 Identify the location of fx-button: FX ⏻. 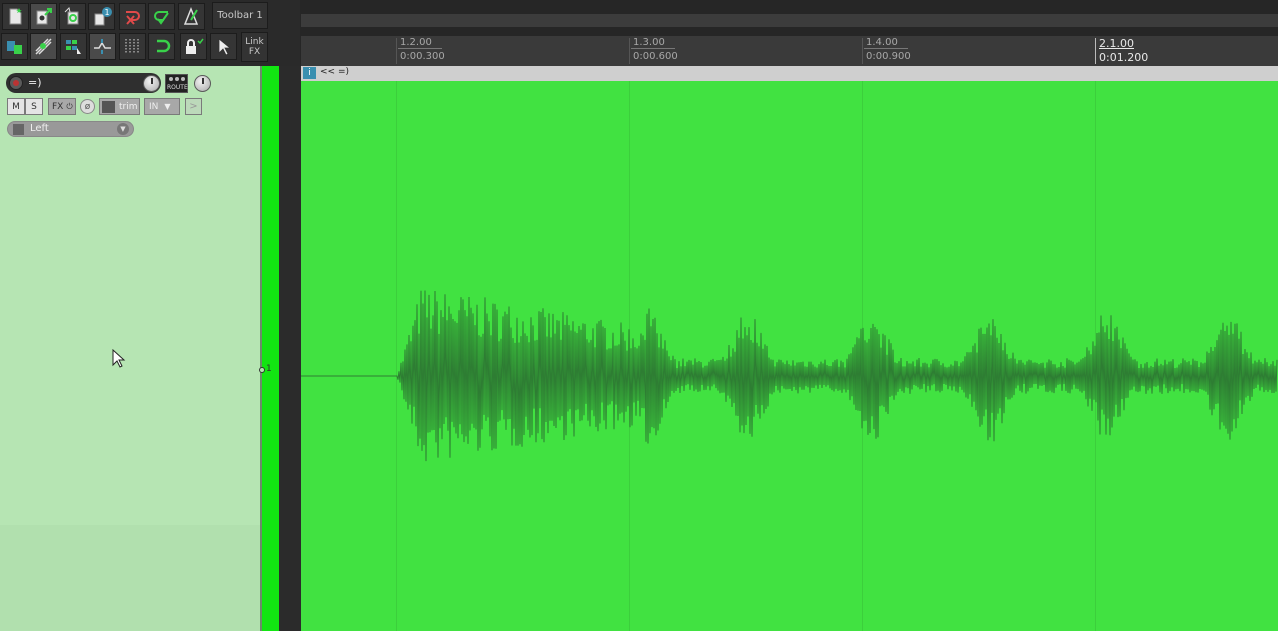
(62, 106).